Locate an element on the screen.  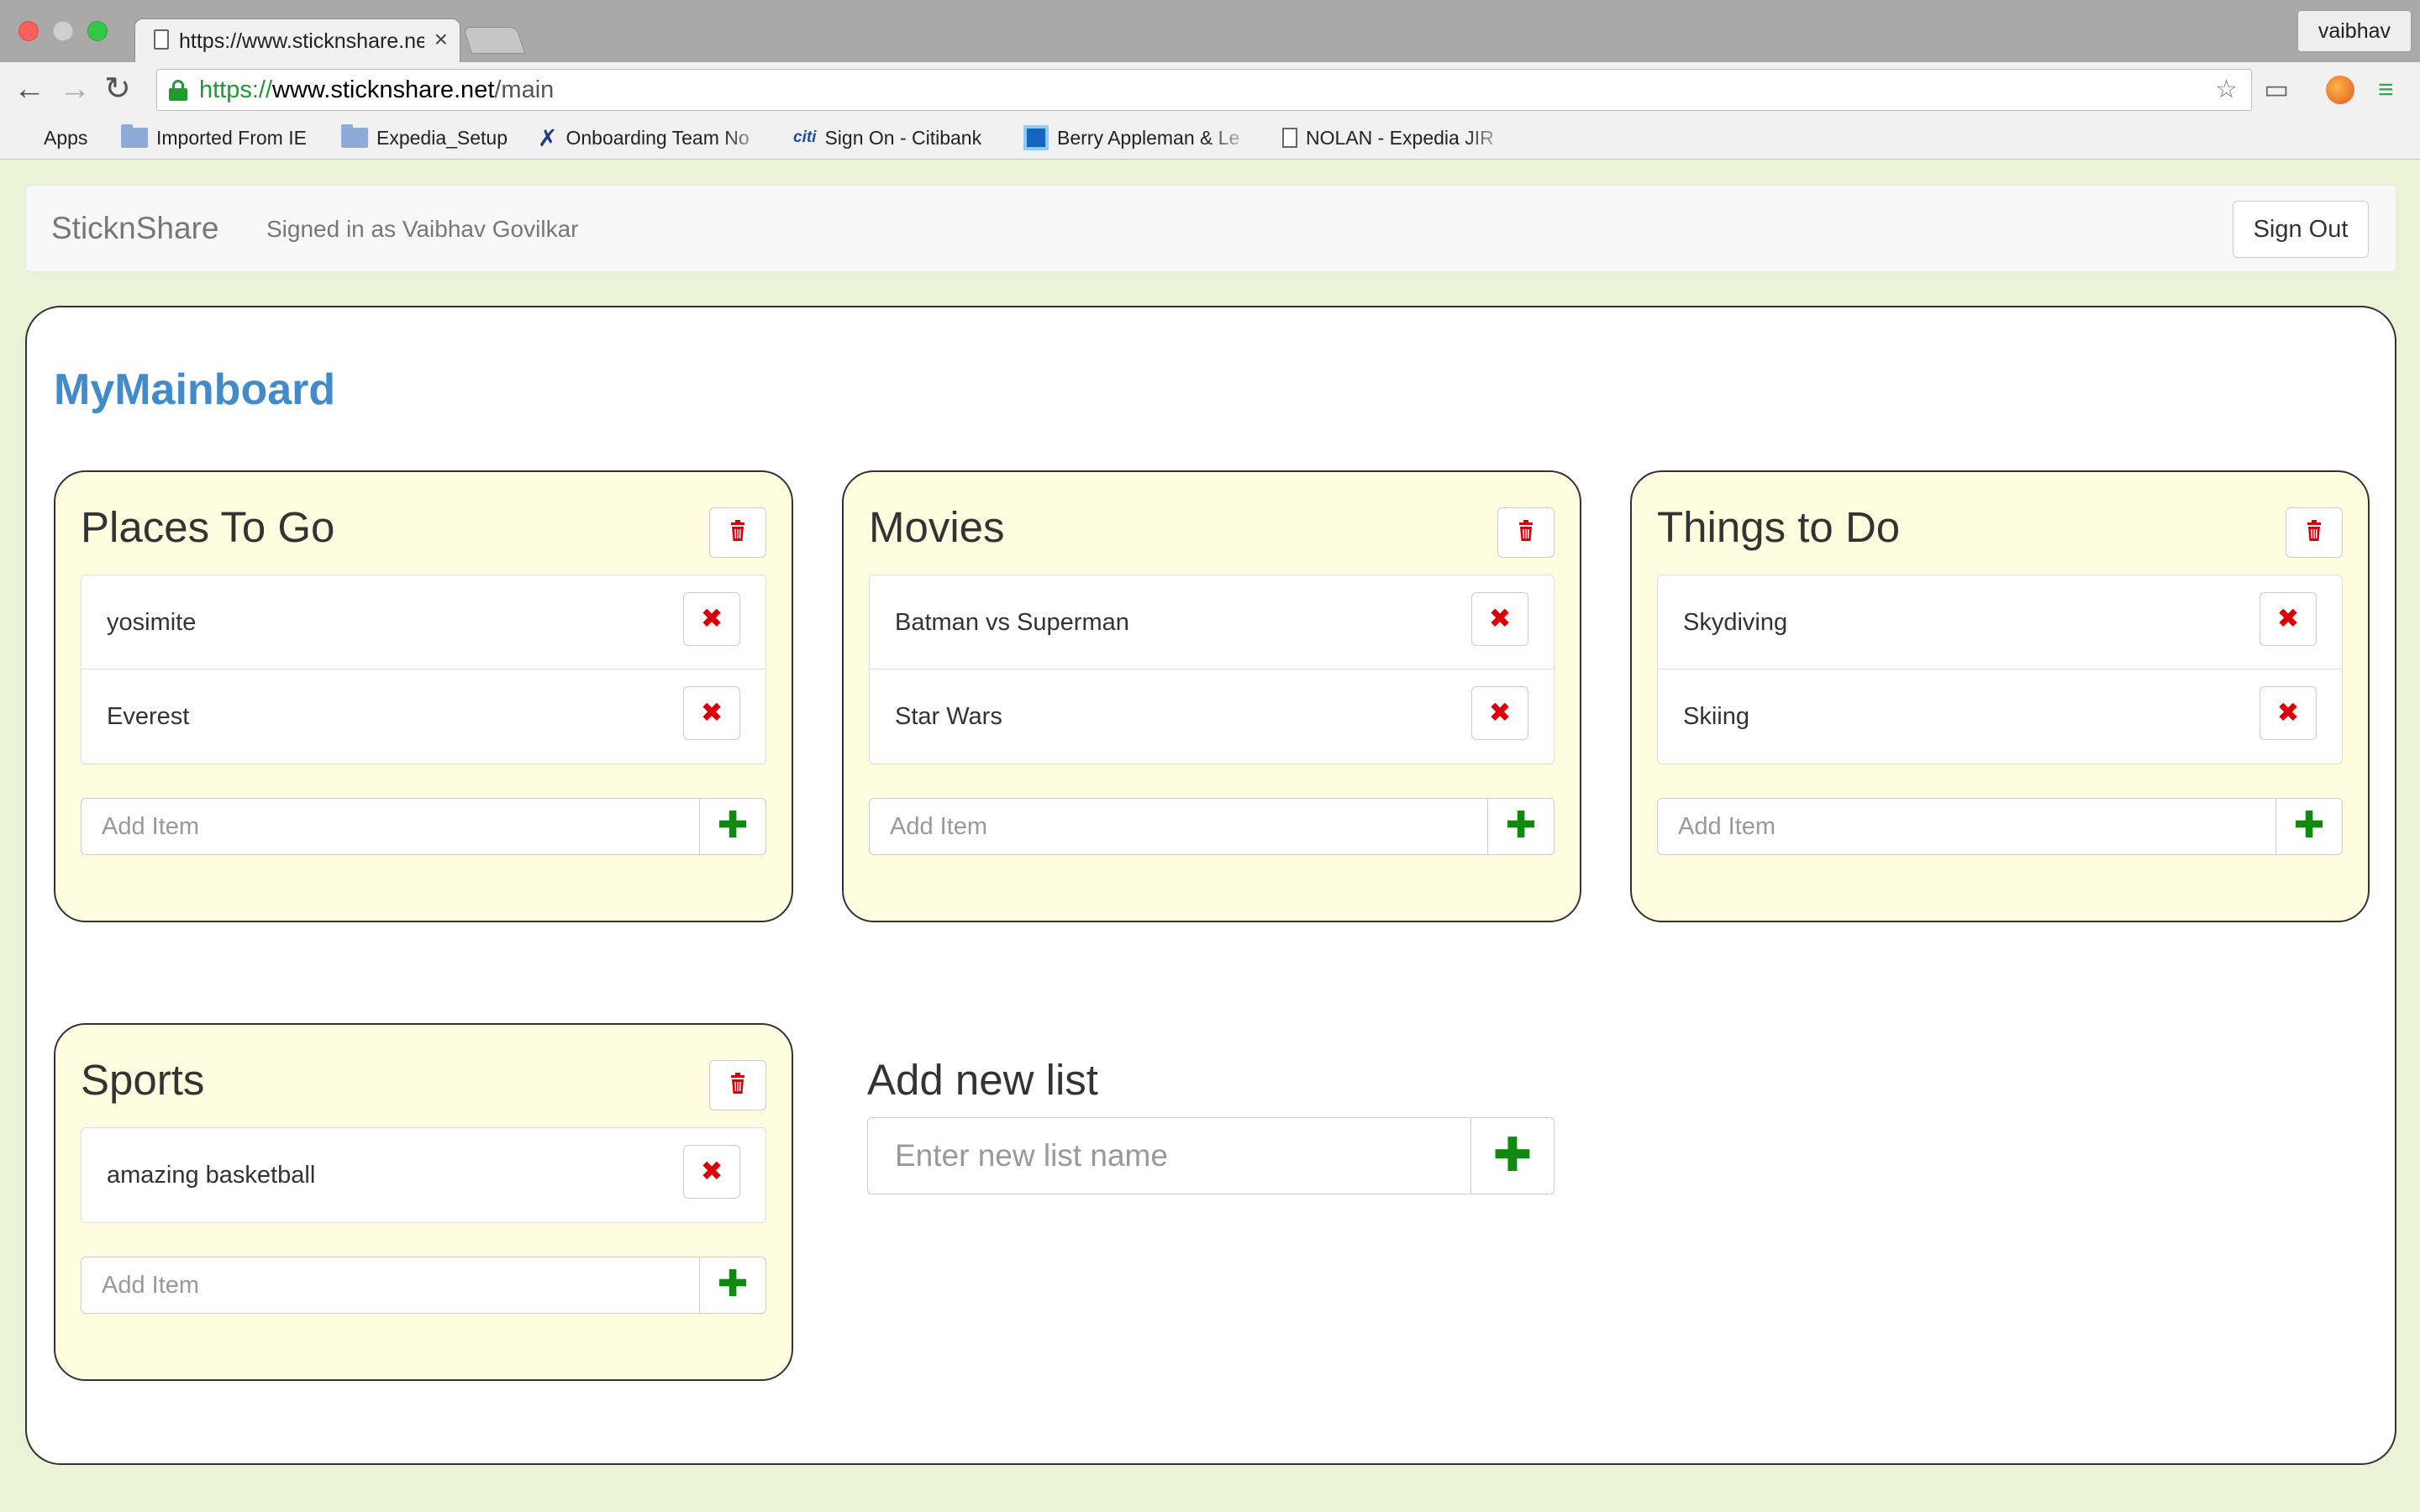
list-title: Things to Do is located at coordinates (1779, 527).